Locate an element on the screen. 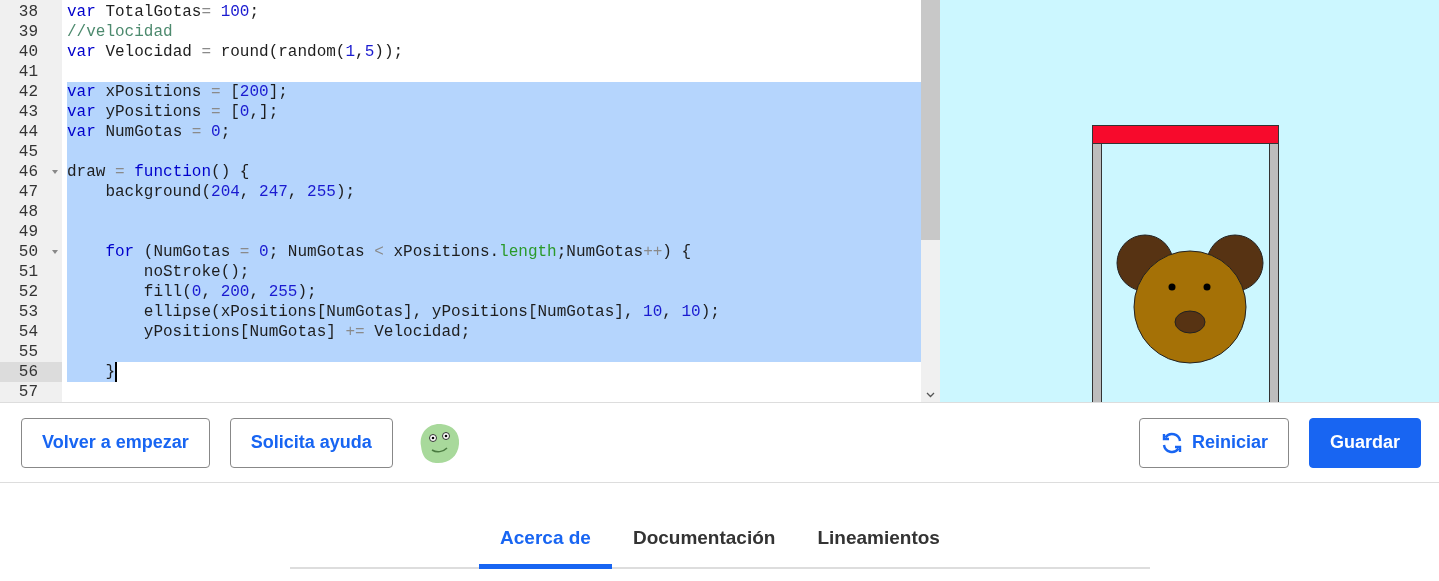 Image resolution: width=1439 pixels, height=581 pixels. text-cursor is located at coordinates (116, 372).